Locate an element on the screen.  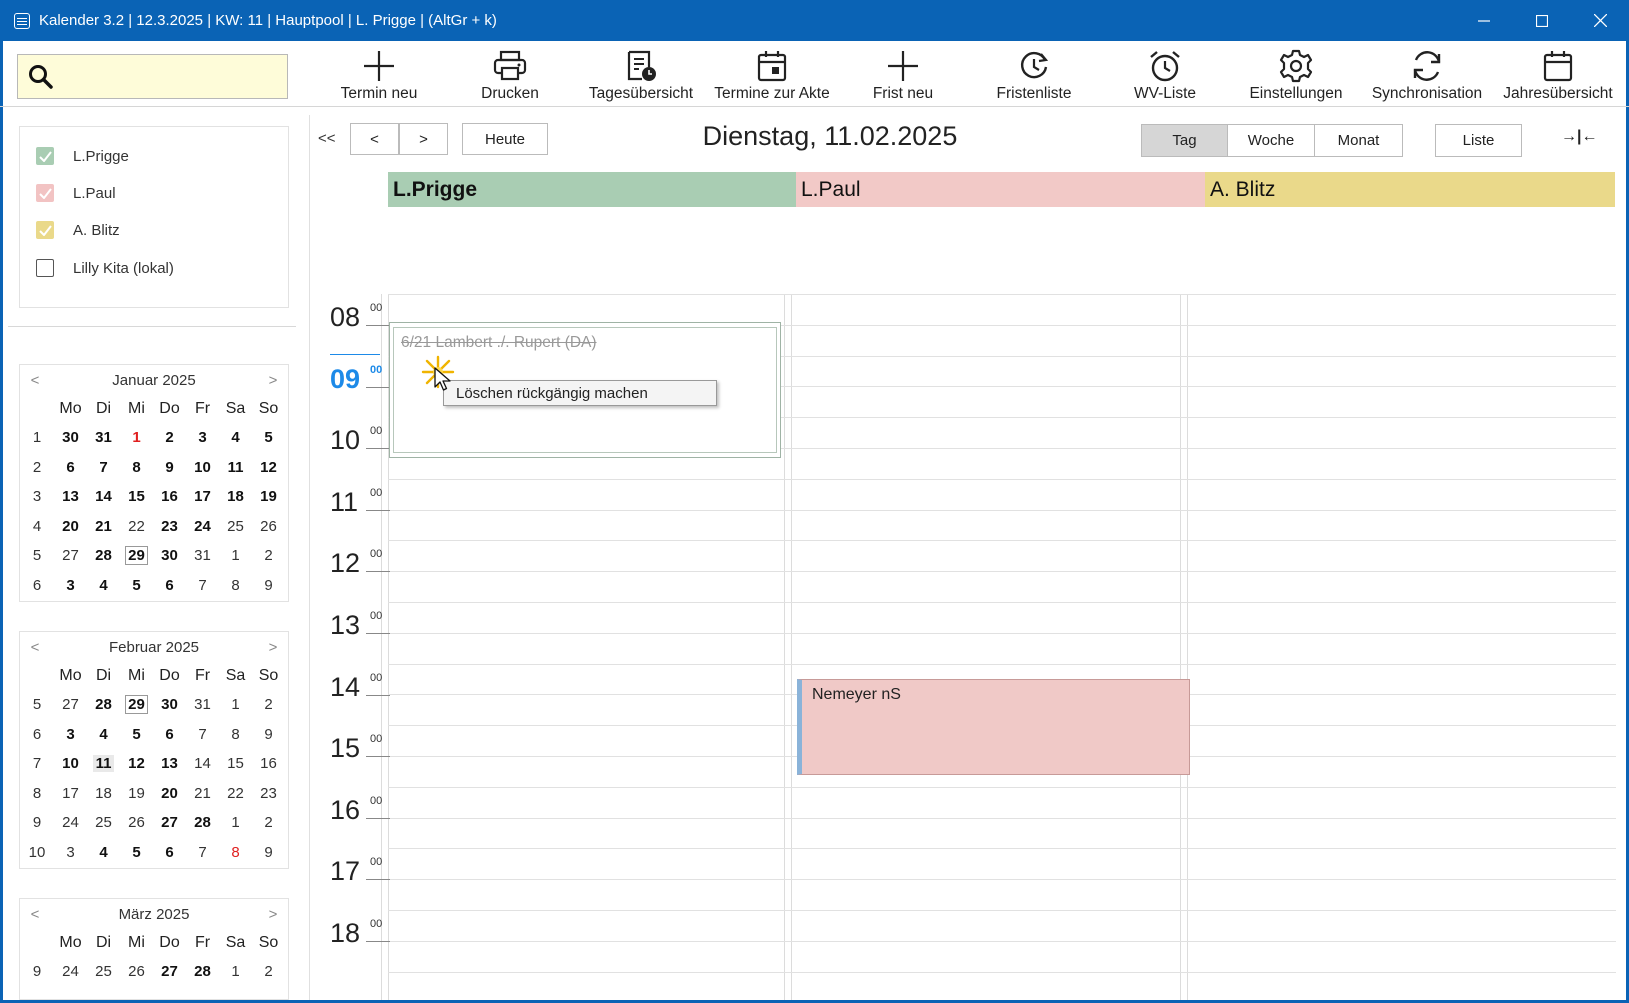
calendar-item-lilly-kita: Lilly Kita (lokal) is located at coordinates (105, 268).